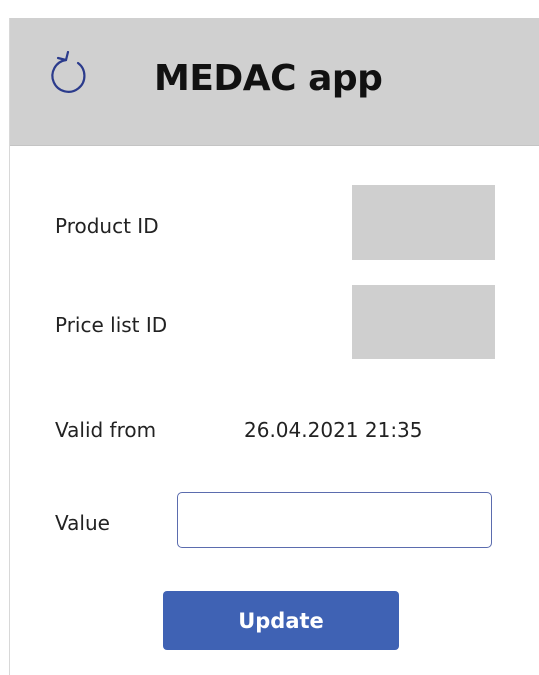 The image size is (539, 675). I want to click on valid-from-value: 26.04.2021 21:35, so click(333, 430).